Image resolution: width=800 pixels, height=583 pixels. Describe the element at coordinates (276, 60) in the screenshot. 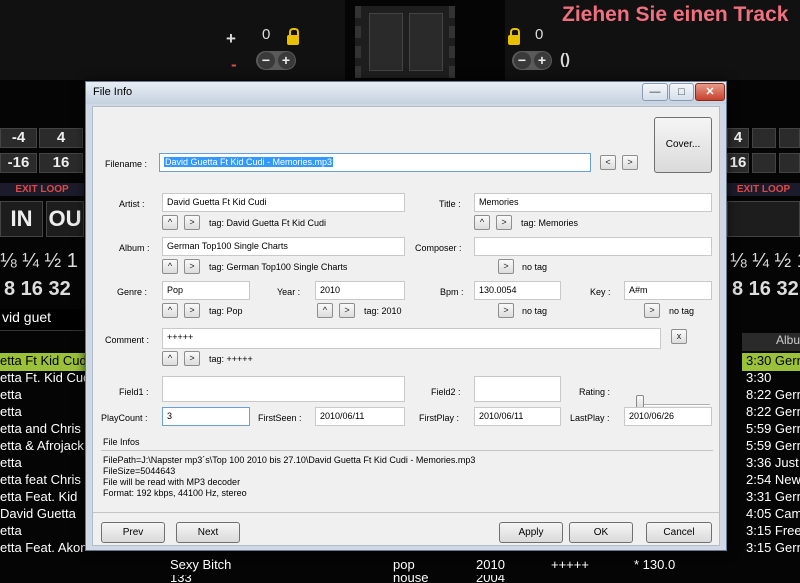

I see `left-minus-plus-control: − +` at that location.